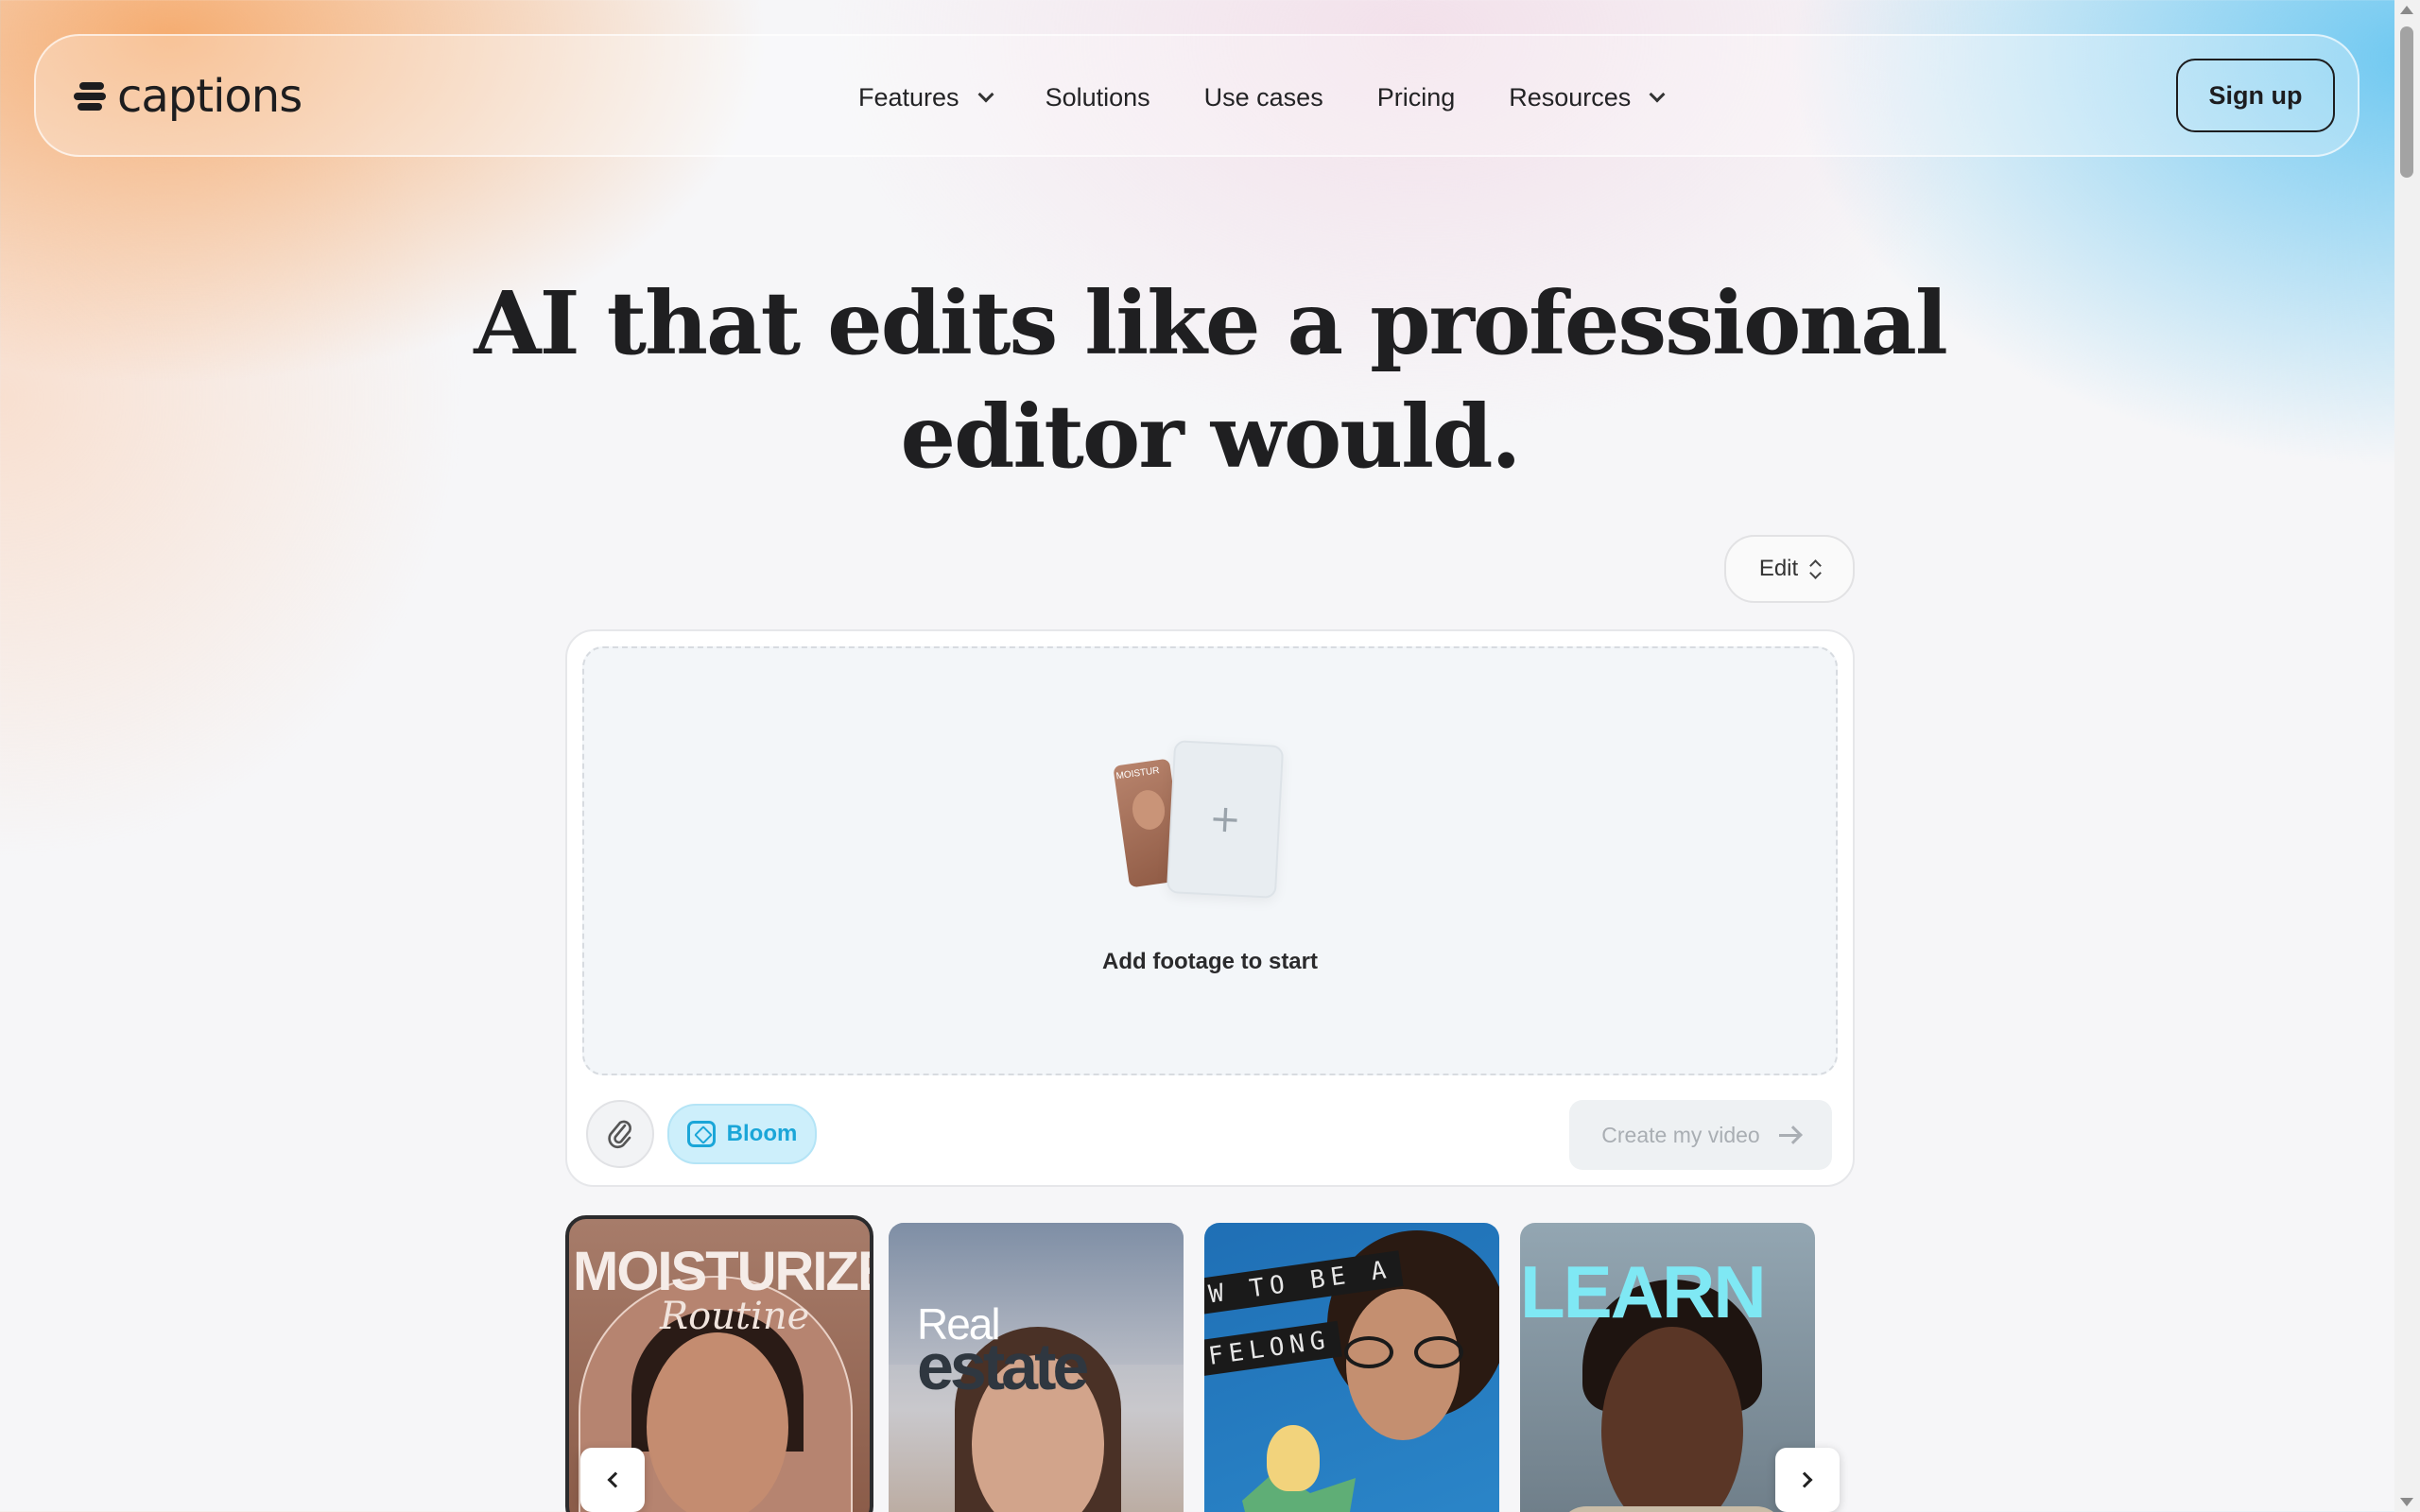 The image size is (2420, 1512). I want to click on hero-title-line-1: AI that edits like a professional, so click(1211, 323).